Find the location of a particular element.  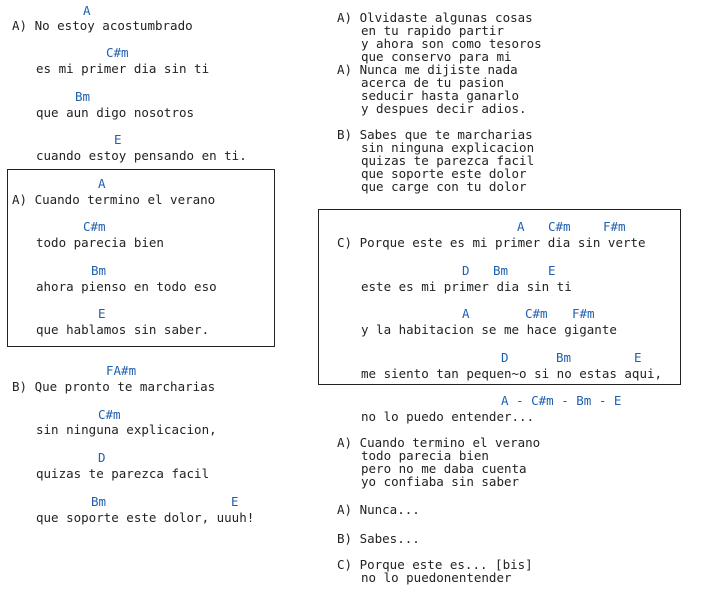

lyric-line: me siento tan pequen~o si no estas aqui, is located at coordinates (512, 373).